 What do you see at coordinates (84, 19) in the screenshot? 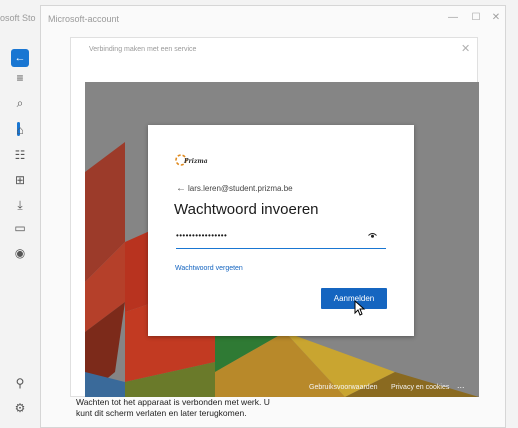
I see `account-window-title: Microsoft-account` at bounding box center [84, 19].